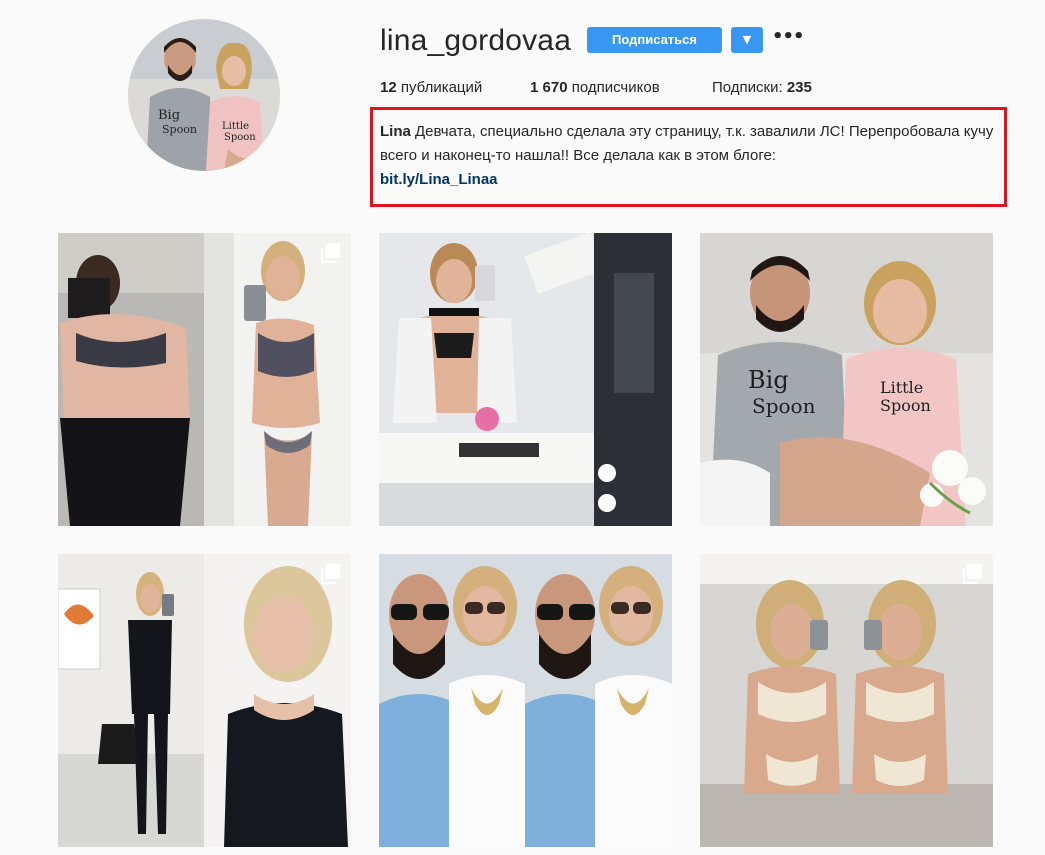 The width and height of the screenshot is (1045, 855). I want to click on following-count-label: Подписки:, so click(749, 87).